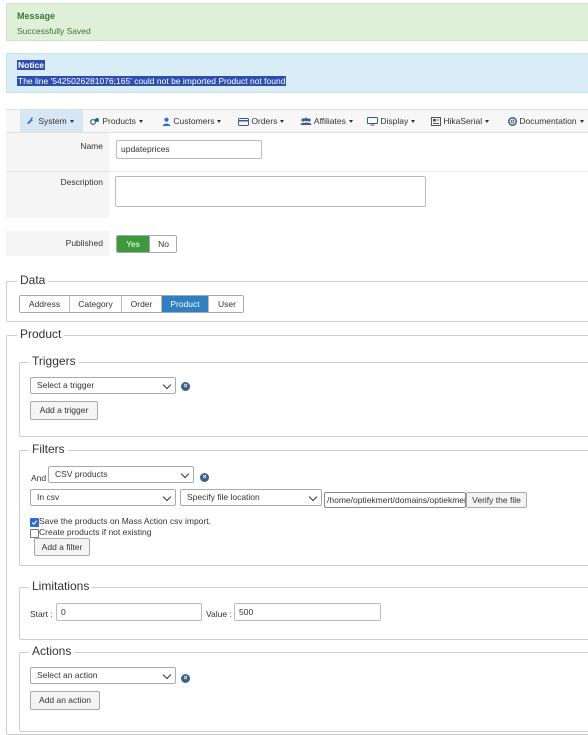 Image resolution: width=588 pixels, height=735 pixels. Describe the element at coordinates (33, 280) in the screenshot. I see `data-legend: Data` at that location.